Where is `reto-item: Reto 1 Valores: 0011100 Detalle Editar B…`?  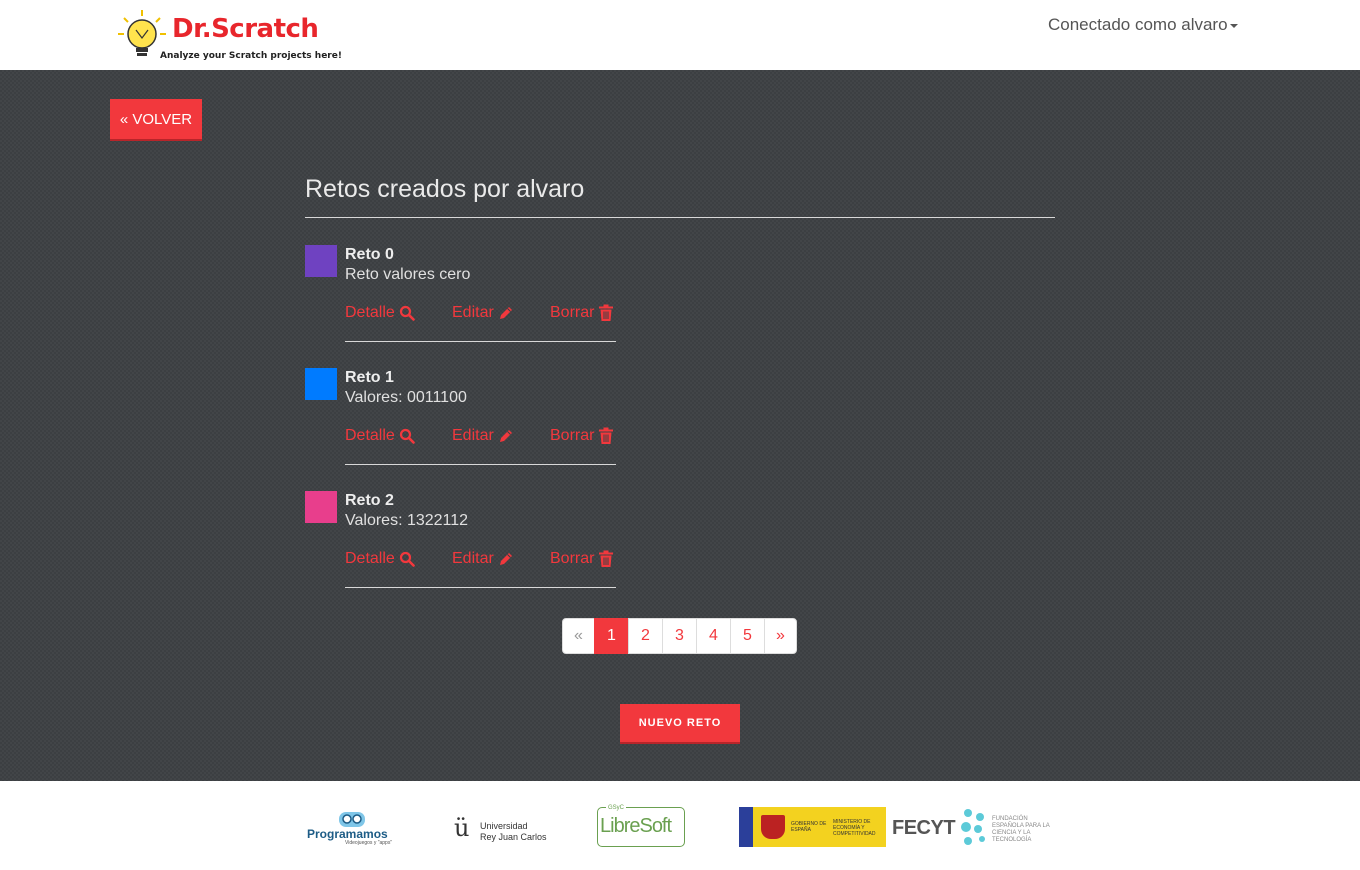 reto-item: Reto 1 Valores: 0011100 Detalle Editar B… is located at coordinates (465, 418).